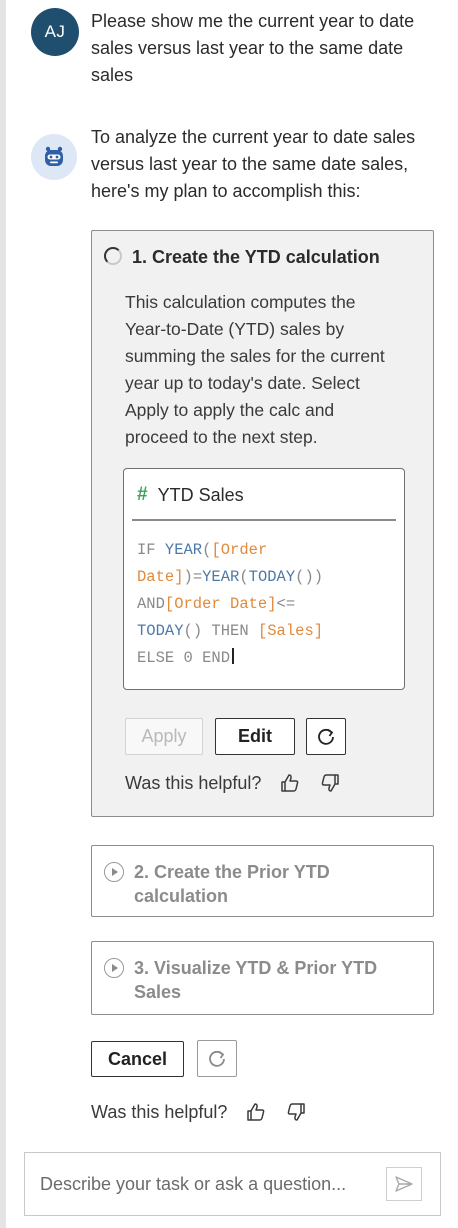 The height and width of the screenshot is (1228, 458). What do you see at coordinates (233, 656) in the screenshot?
I see `text-cursor` at bounding box center [233, 656].